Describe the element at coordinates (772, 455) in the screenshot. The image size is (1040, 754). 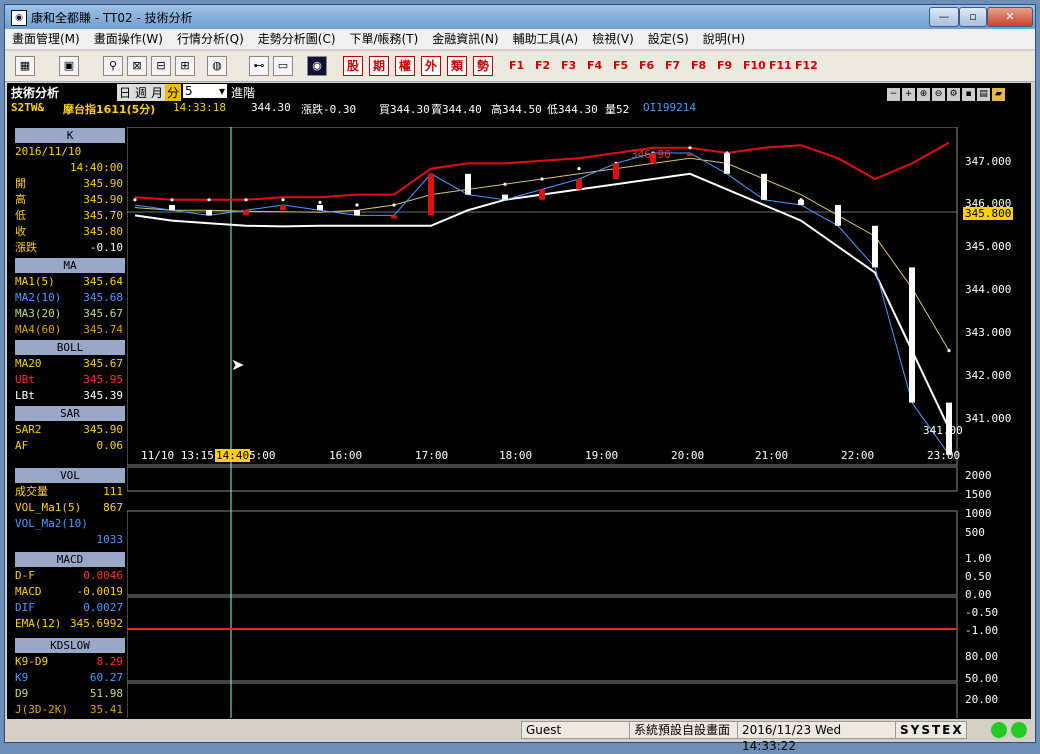
I see `time-tick-21: 21:00` at that location.